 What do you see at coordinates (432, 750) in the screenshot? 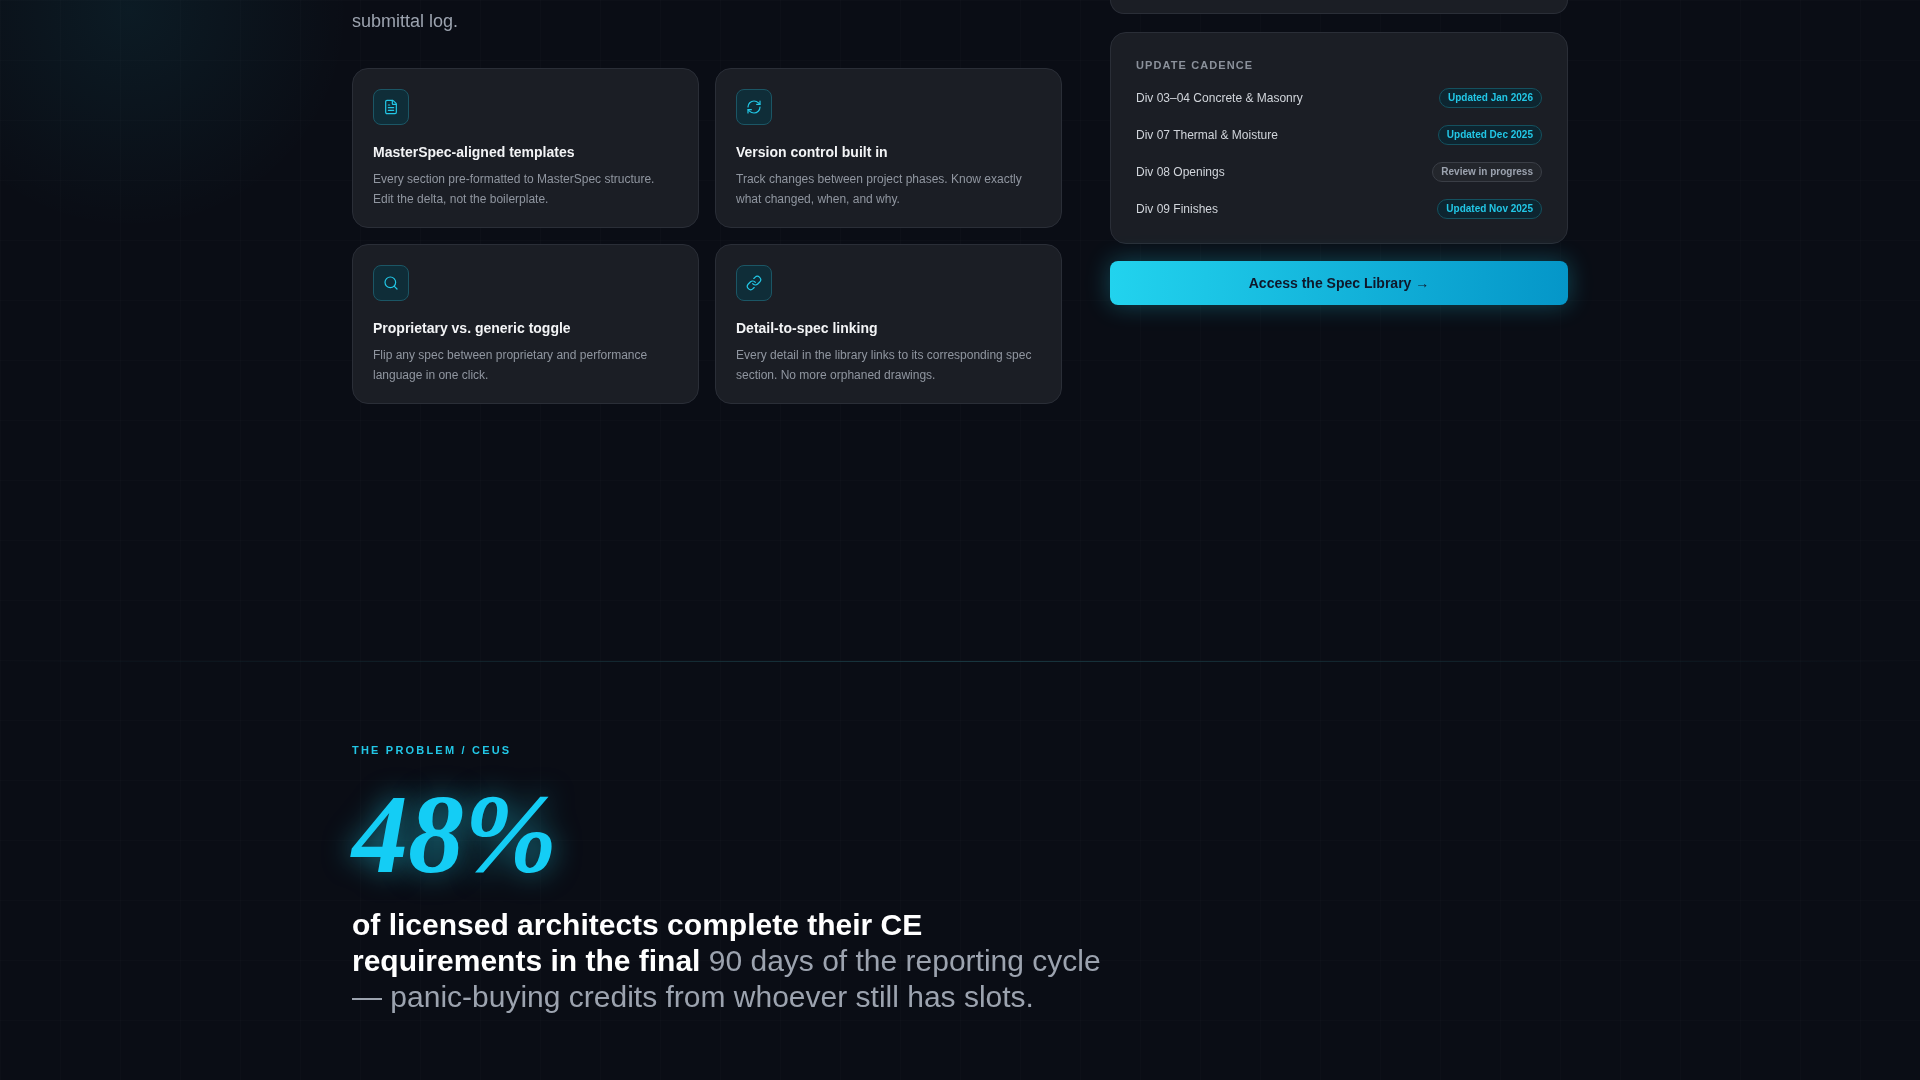
I see `section-eyebrow: THE PROBLEM / CEUS` at bounding box center [432, 750].